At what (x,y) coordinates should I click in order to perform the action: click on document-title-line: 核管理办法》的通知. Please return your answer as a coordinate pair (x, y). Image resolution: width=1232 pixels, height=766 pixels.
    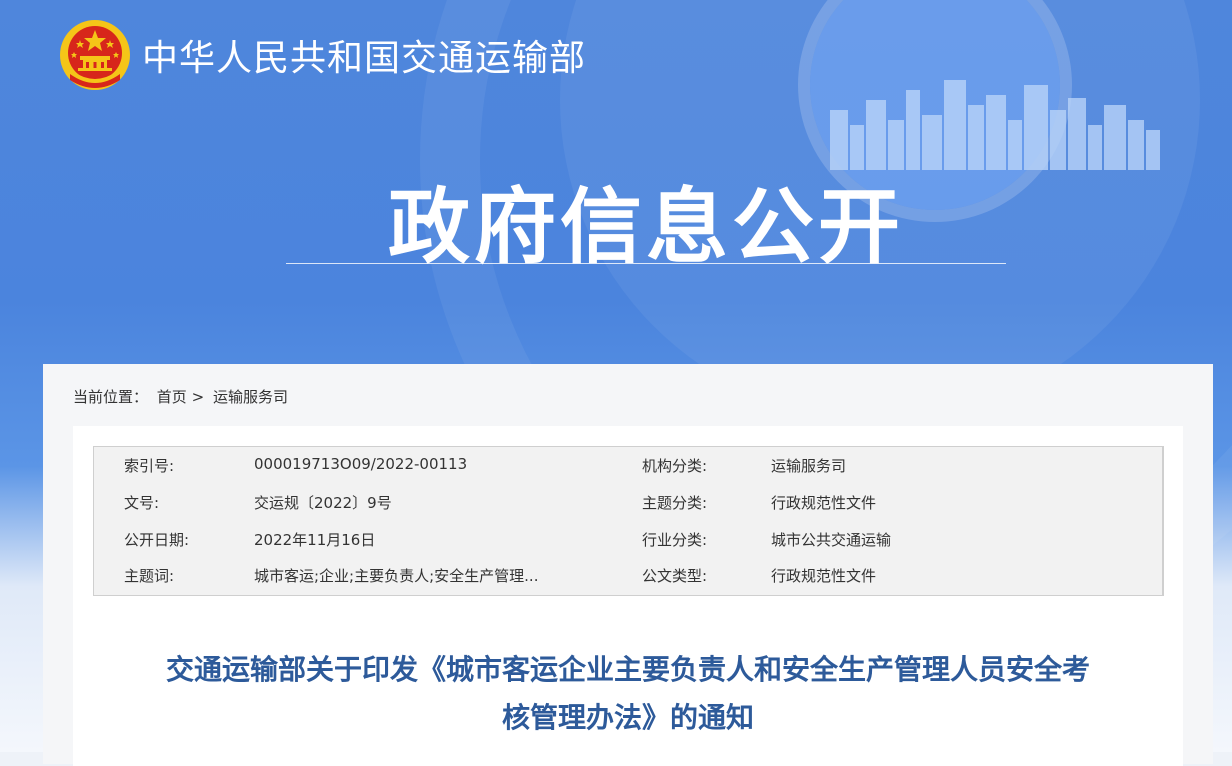
    Looking at the image, I should click on (627, 717).